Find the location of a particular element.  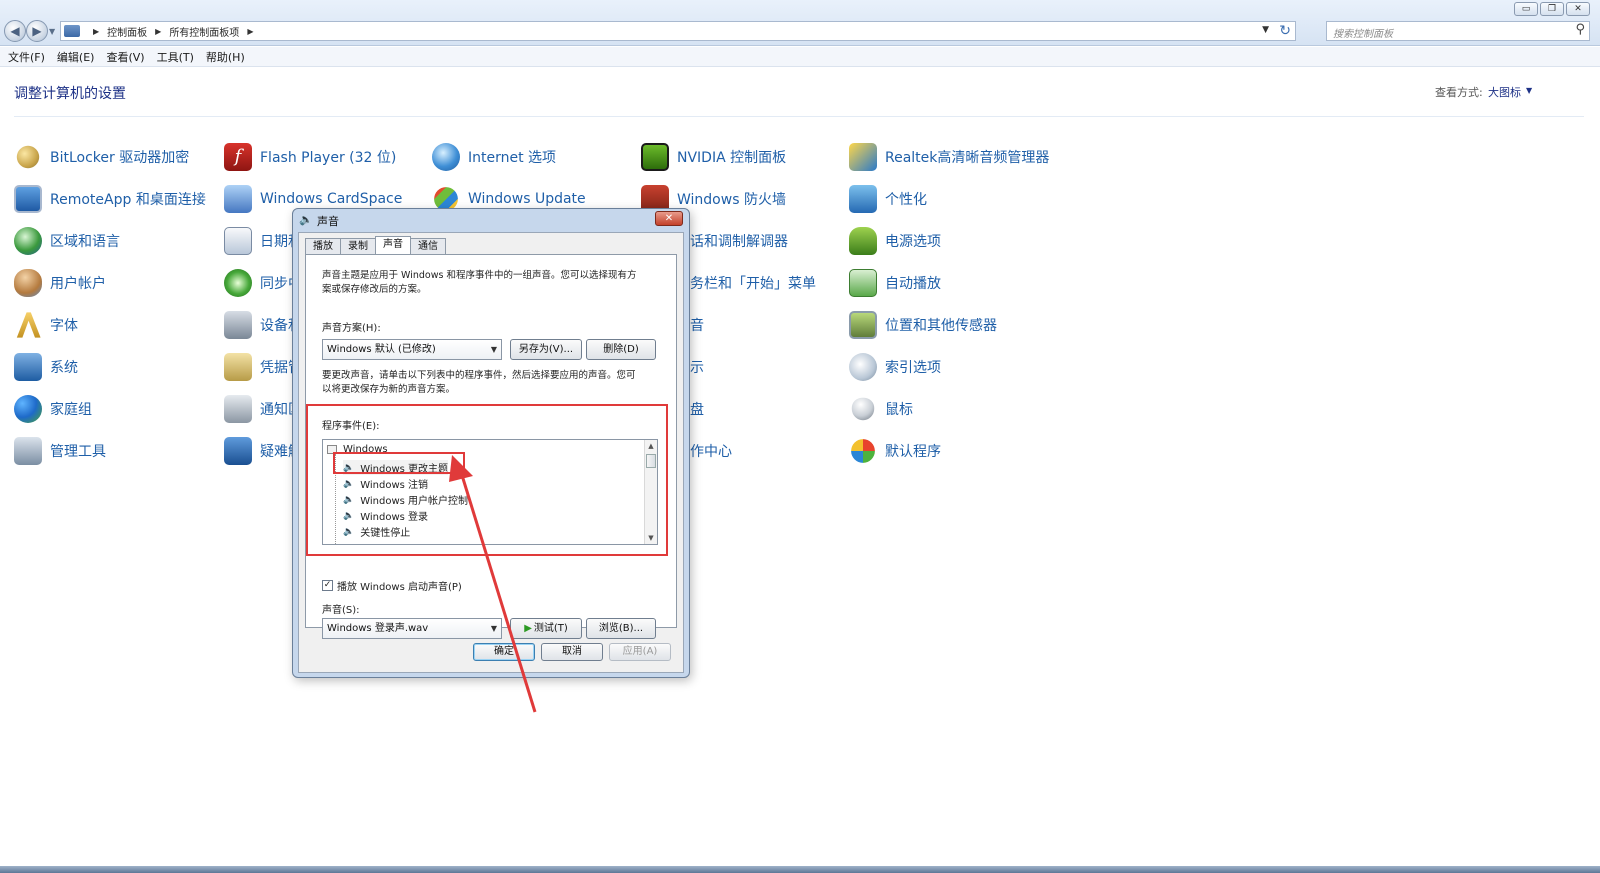

annotation-arrow is located at coordinates (493, 584).